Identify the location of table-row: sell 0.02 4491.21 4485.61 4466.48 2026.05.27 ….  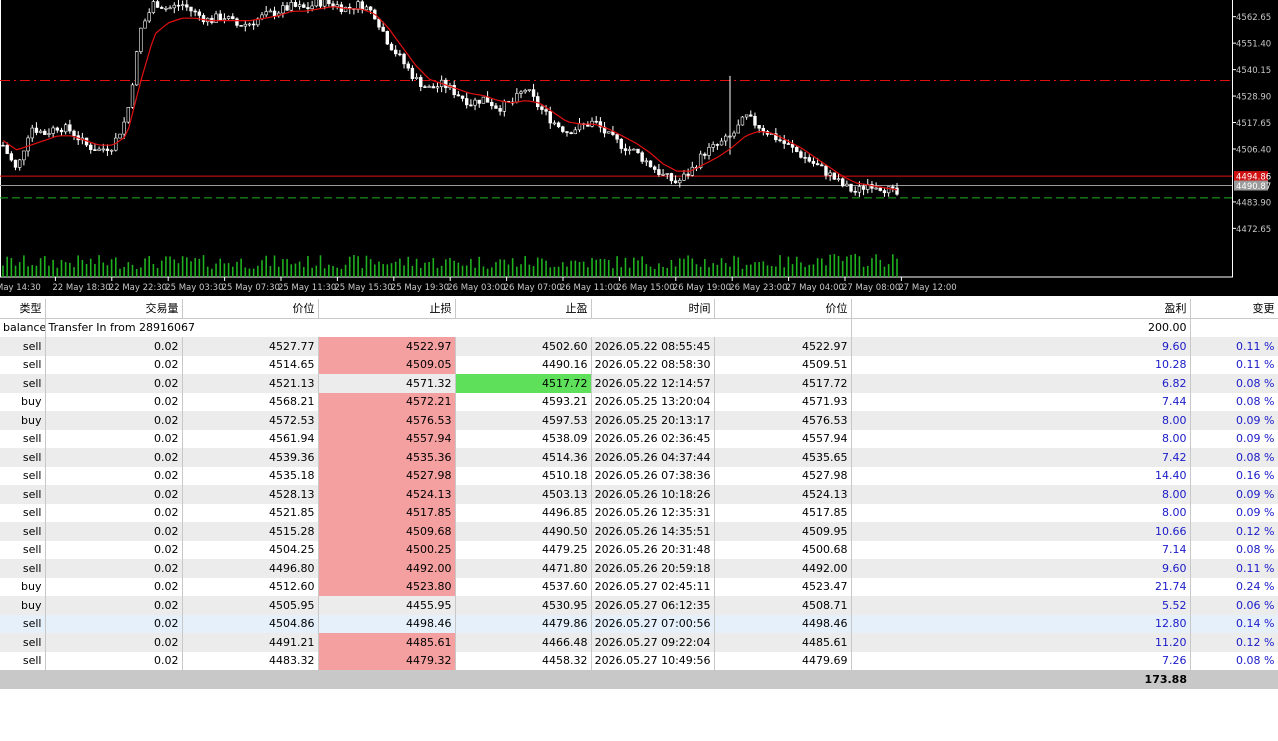
(639, 642).